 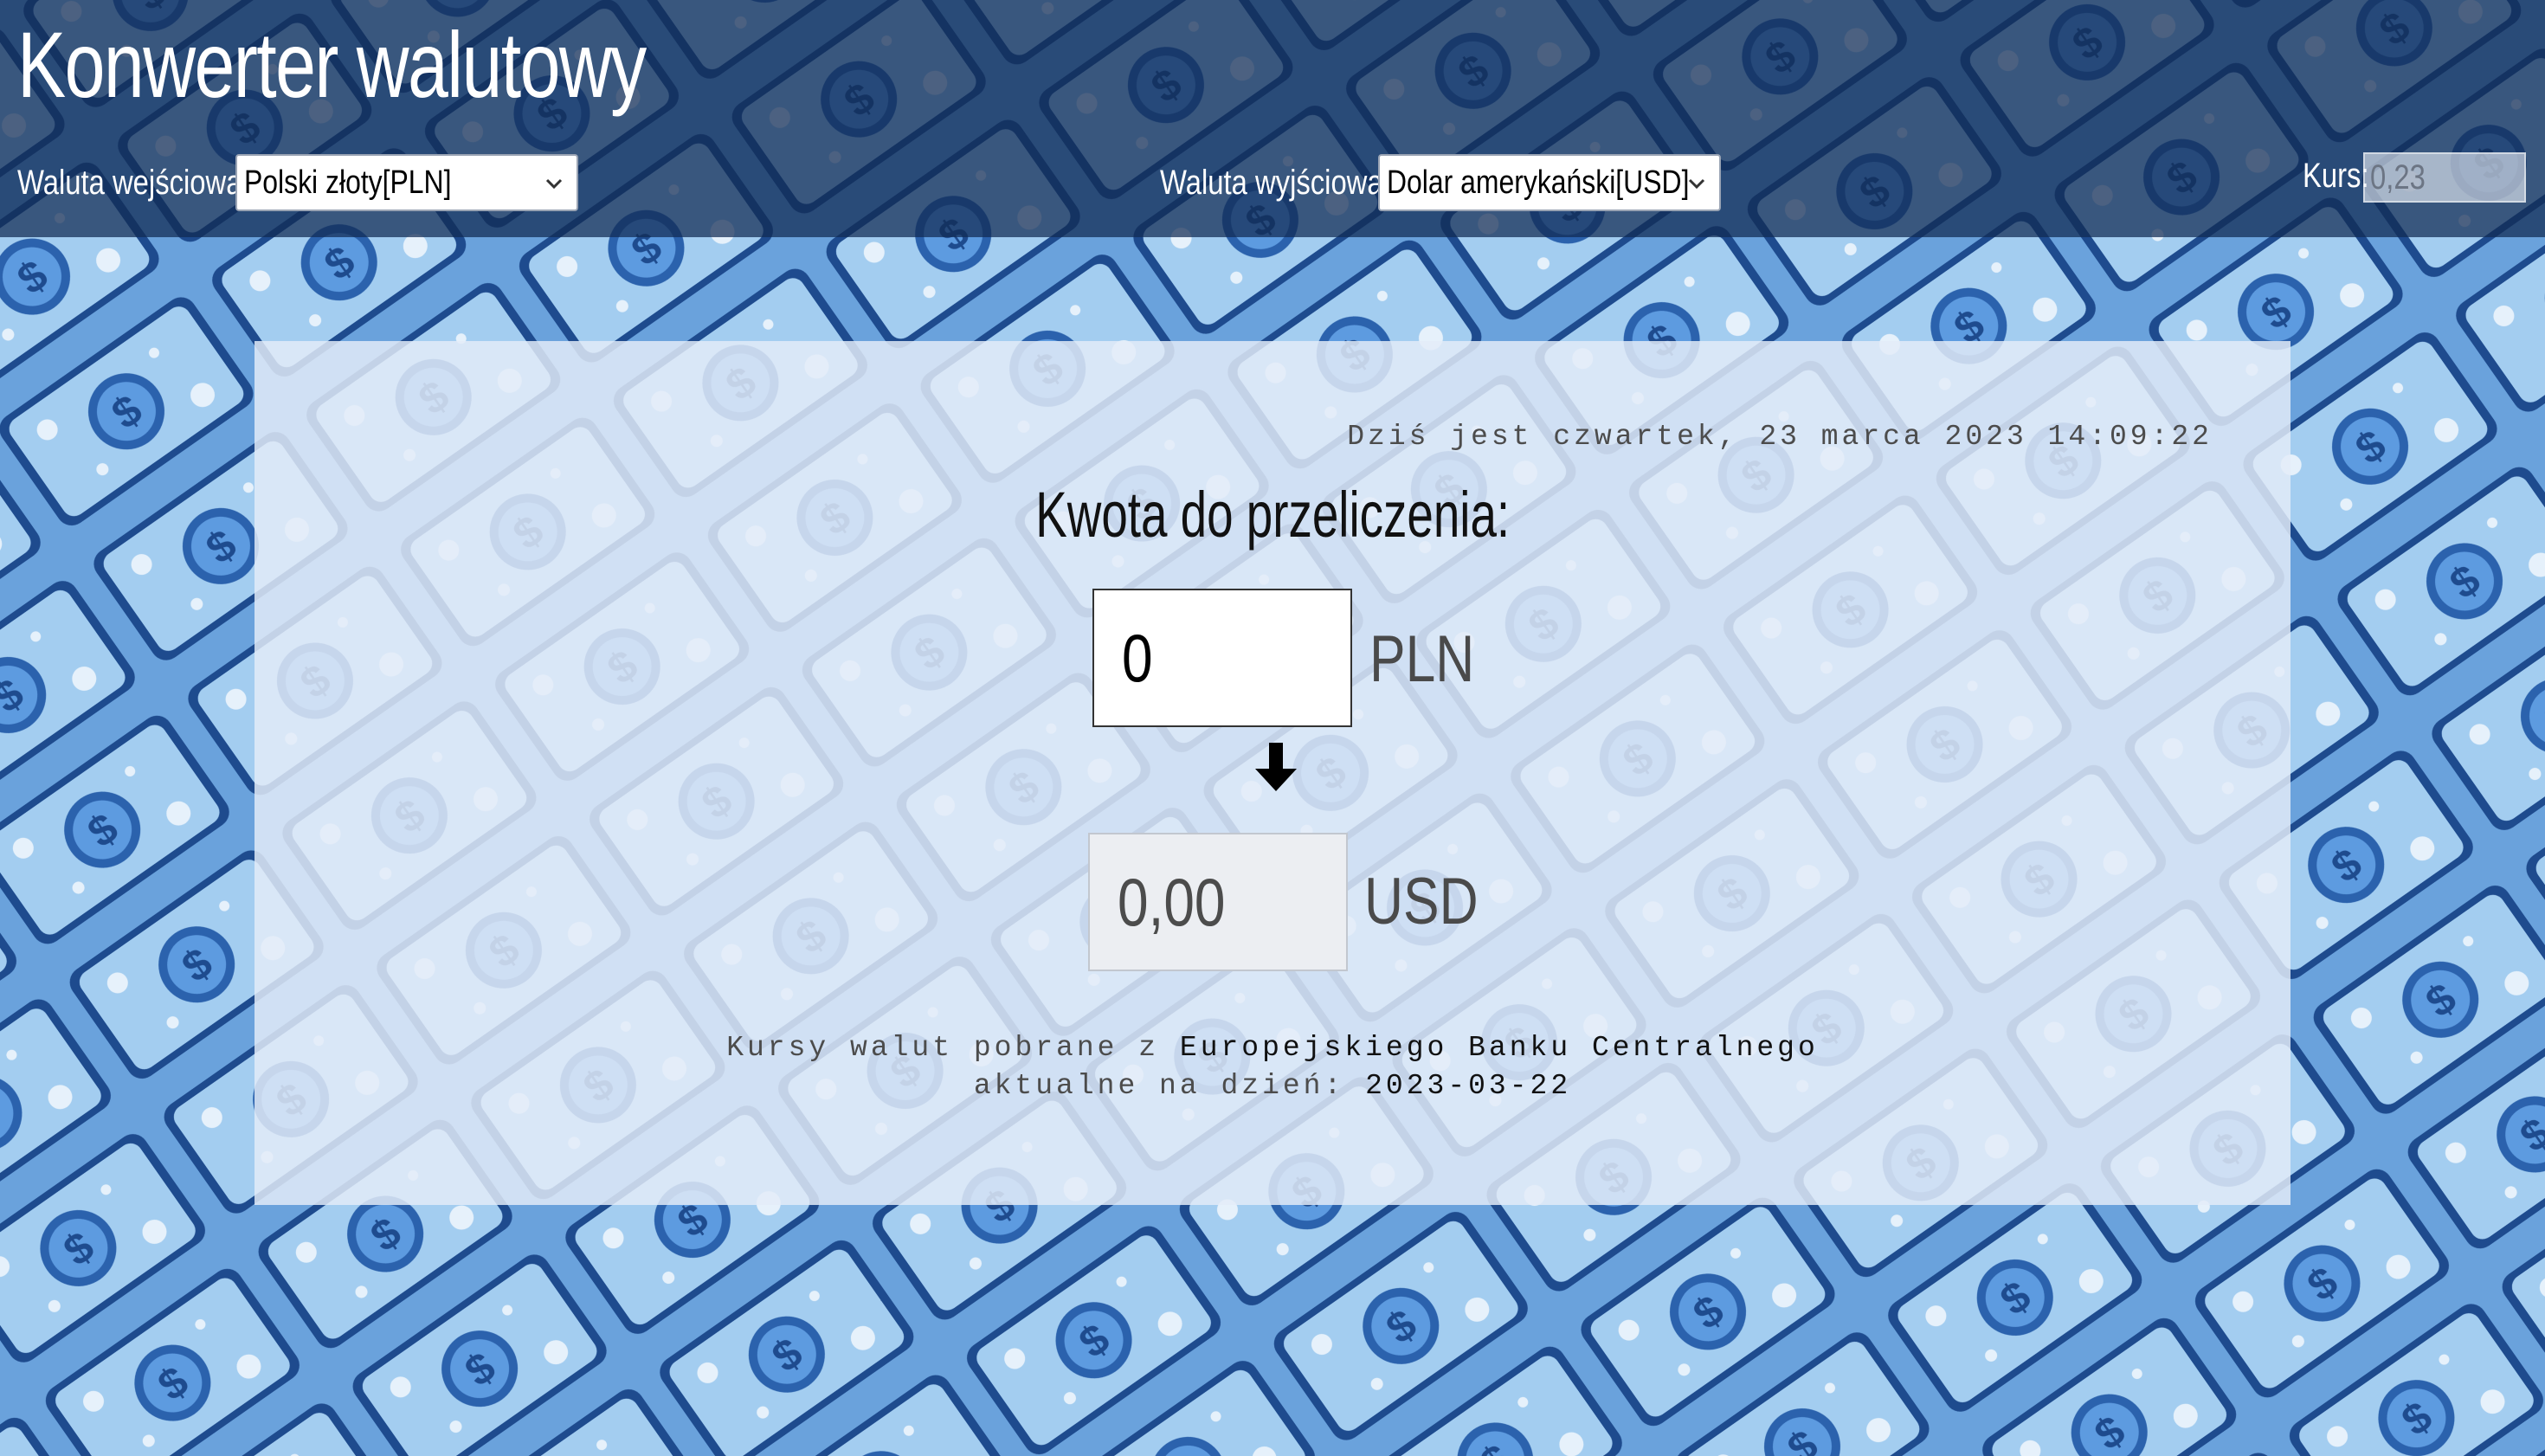 I want to click on rates-updated: aktualne na dzień: 2023-03-22, so click(x=1272, y=1086).